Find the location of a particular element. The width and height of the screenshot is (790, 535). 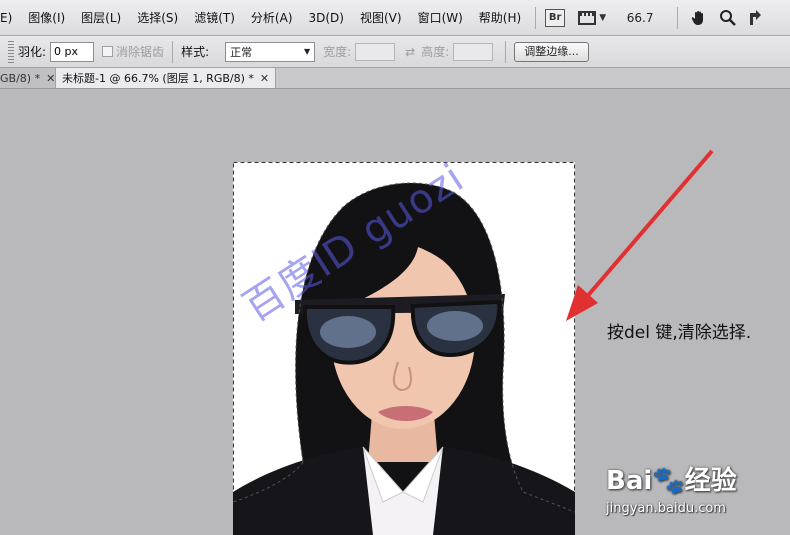

tab-document-previous: GB/8) * ✕ is located at coordinates (28, 78).